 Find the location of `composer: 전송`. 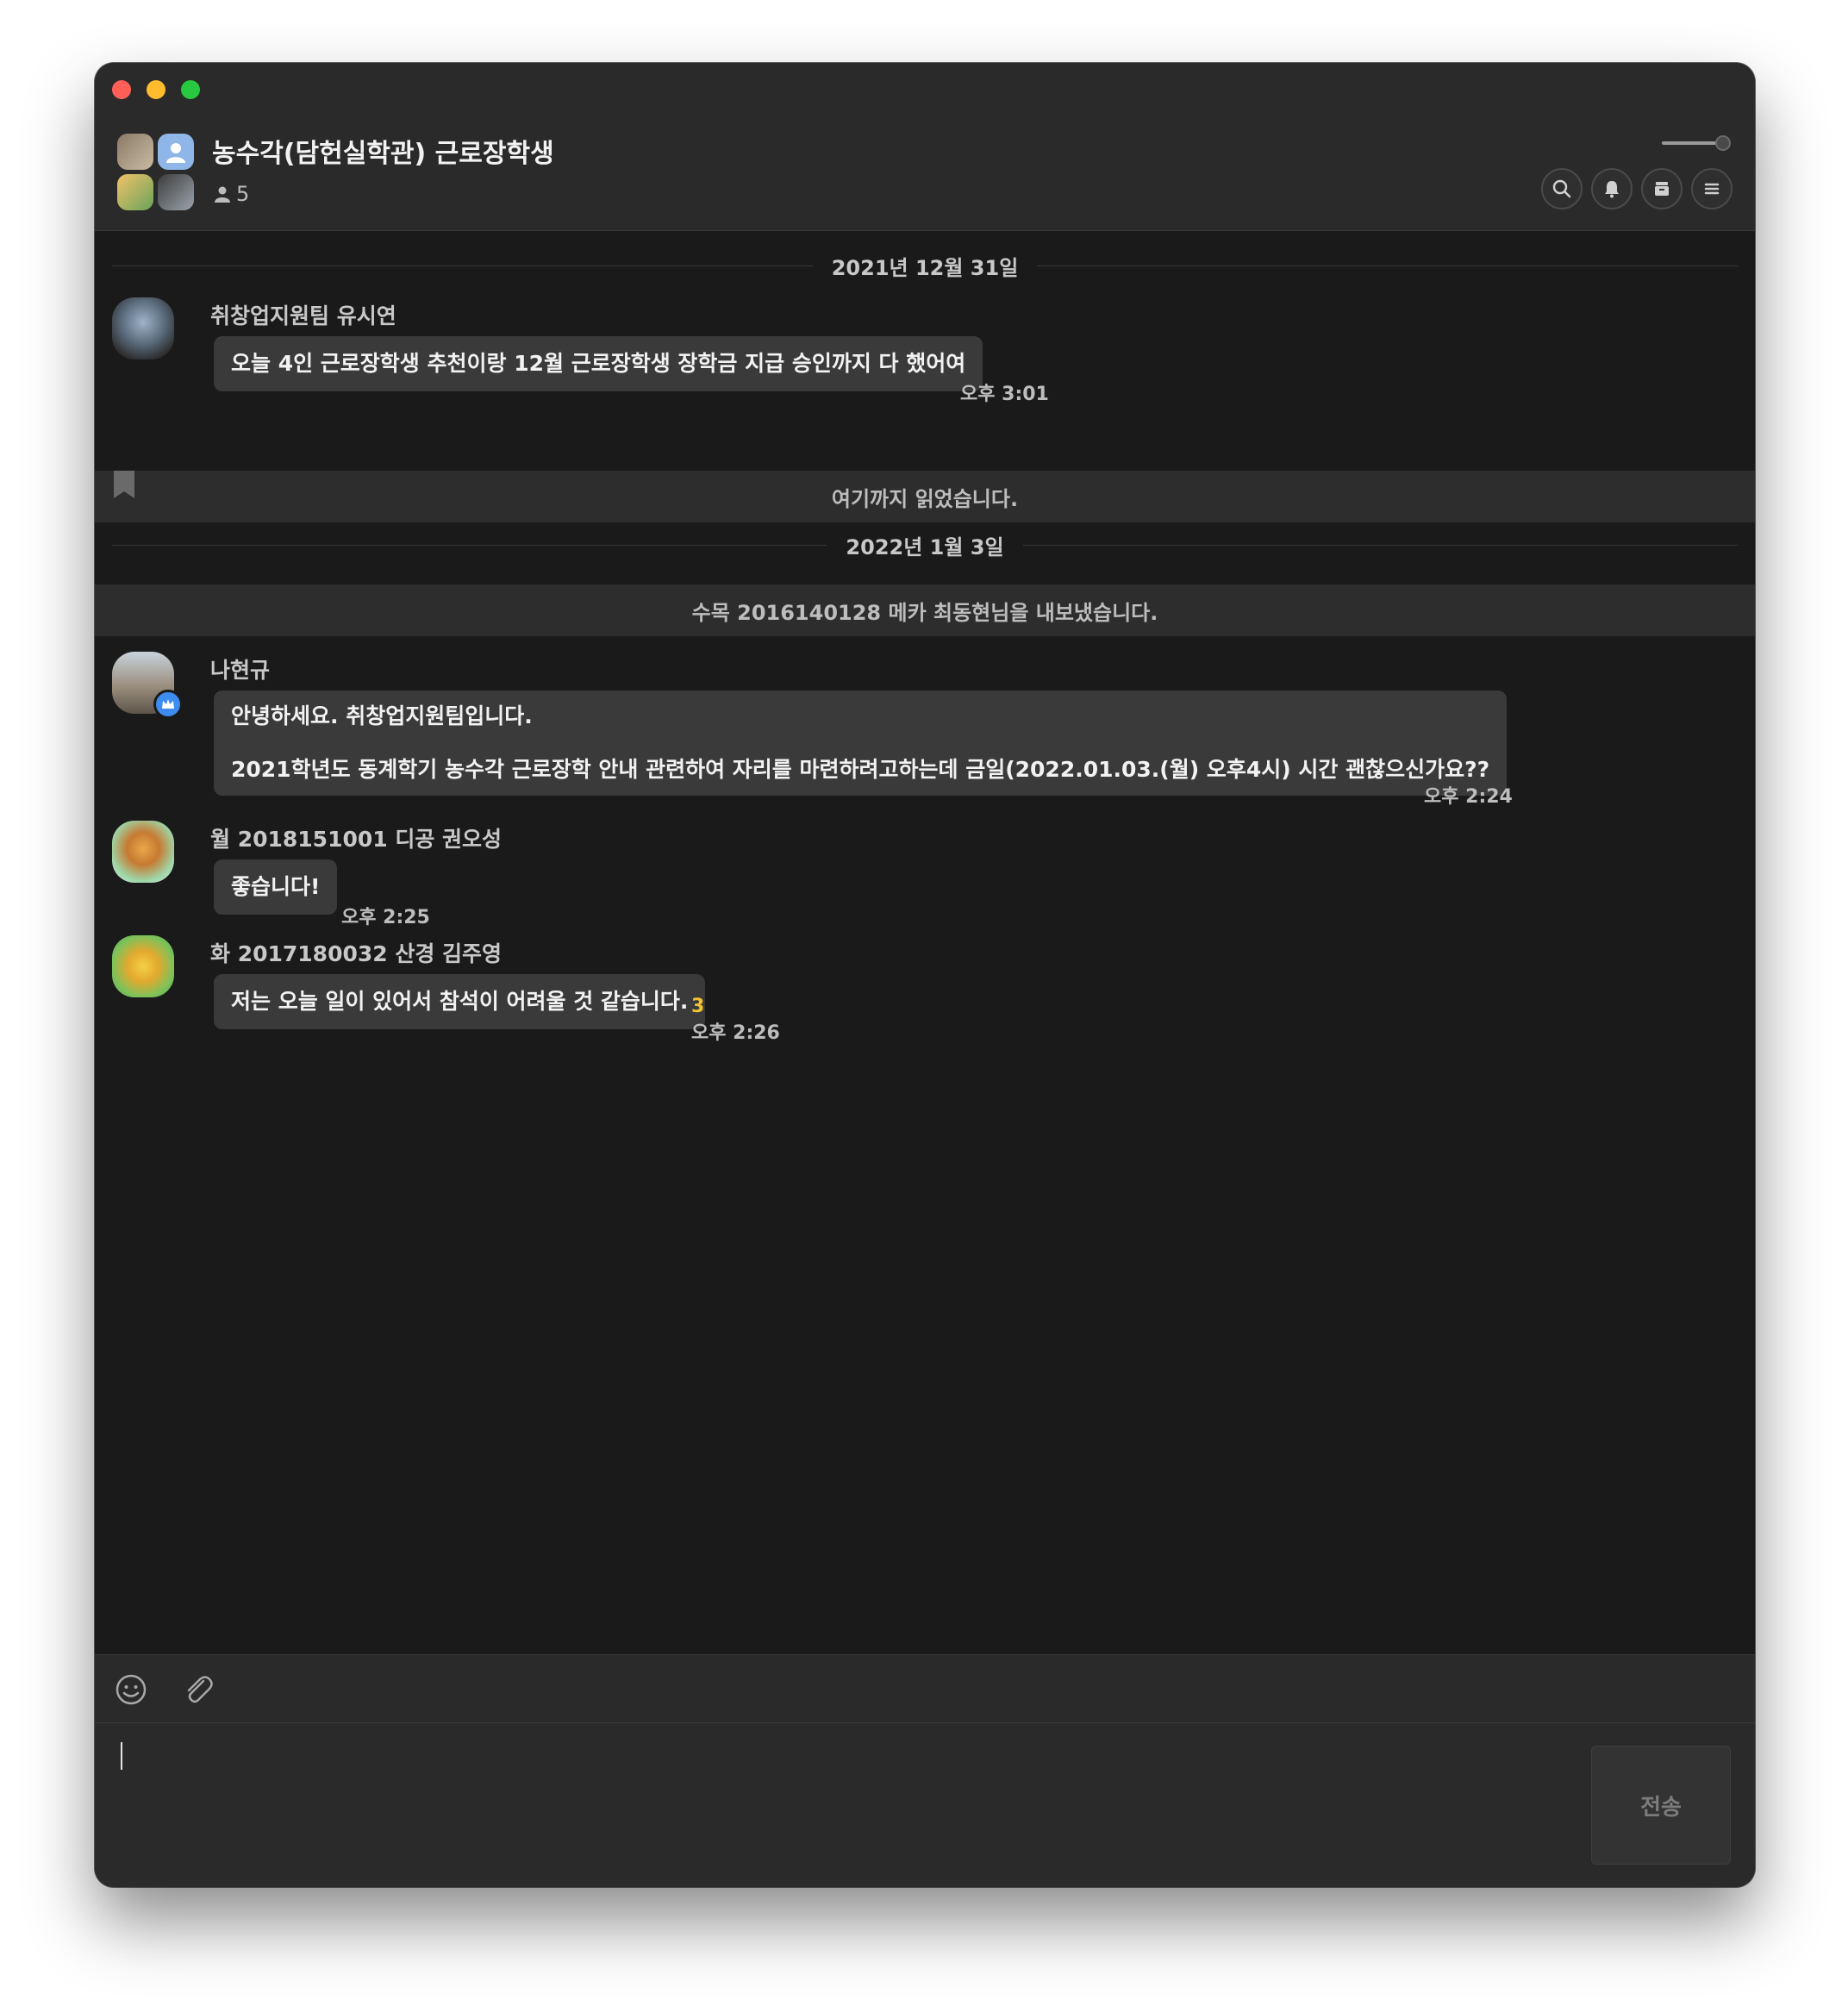

composer: 전송 is located at coordinates (925, 1804).